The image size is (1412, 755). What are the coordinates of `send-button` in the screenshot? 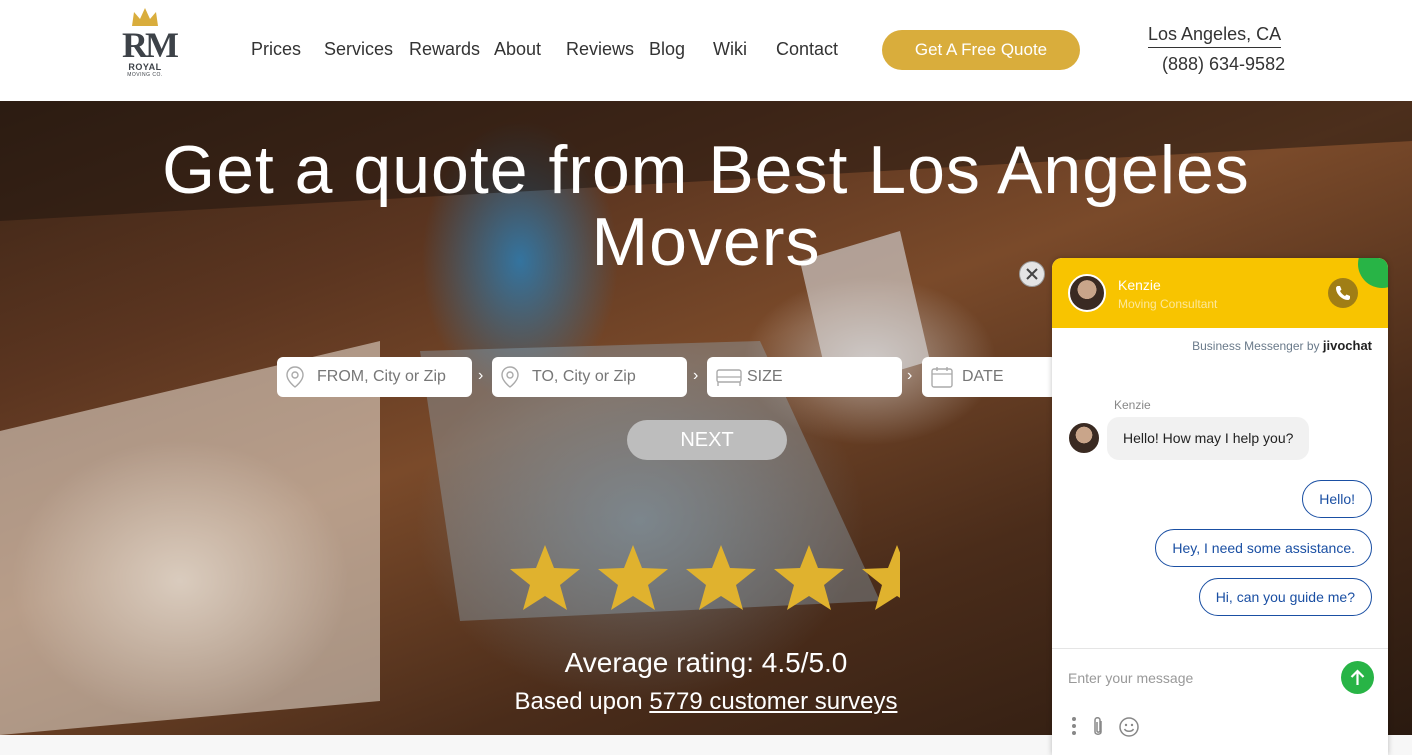 It's located at (1357, 677).